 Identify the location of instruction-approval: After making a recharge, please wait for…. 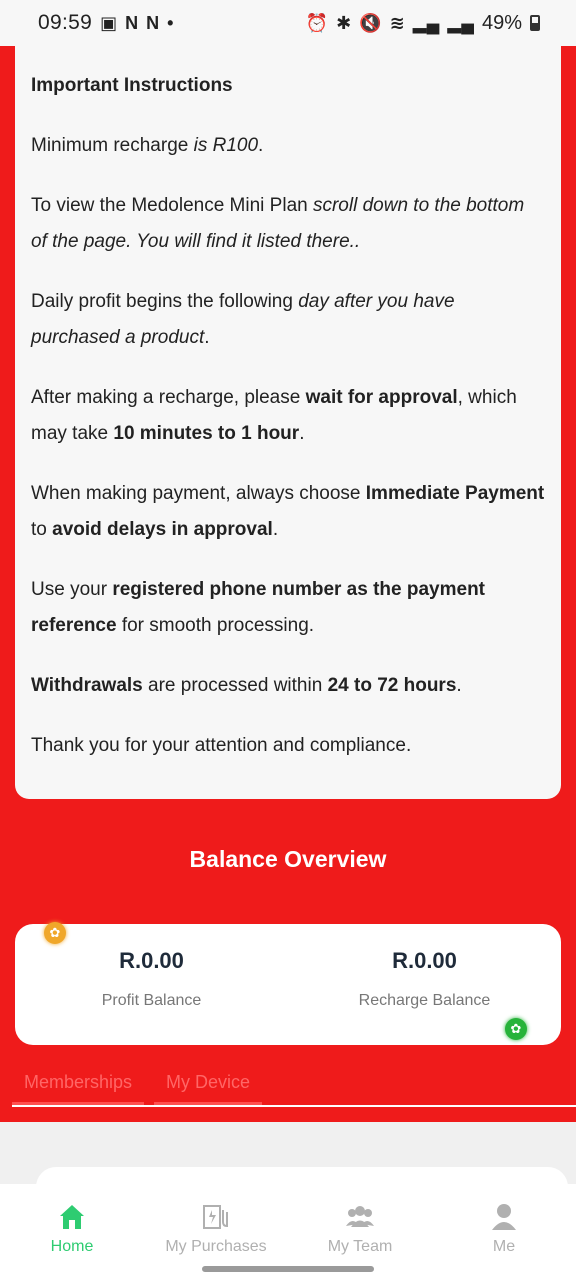
(274, 415).